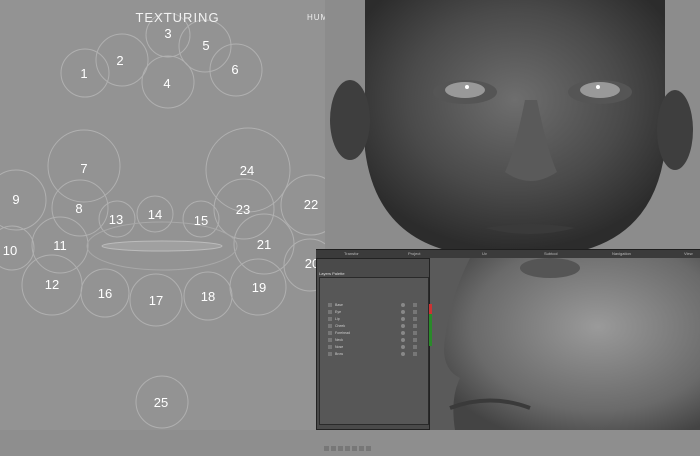 This screenshot has width=700, height=456. Describe the element at coordinates (119, 60) in the screenshot. I see `uv-region-label: 2` at that location.